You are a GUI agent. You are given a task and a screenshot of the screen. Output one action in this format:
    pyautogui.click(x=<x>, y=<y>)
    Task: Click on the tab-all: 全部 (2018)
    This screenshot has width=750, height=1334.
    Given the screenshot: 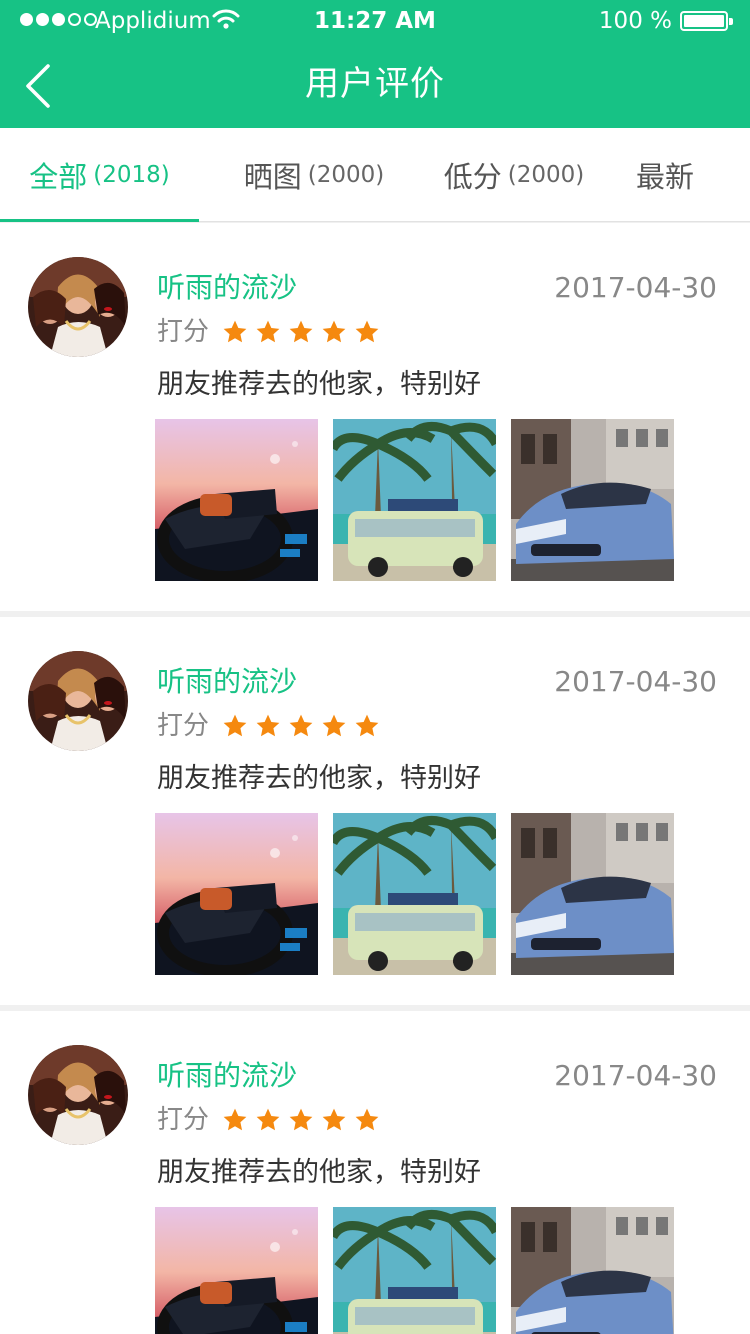 What is the action you would take?
    pyautogui.click(x=99, y=175)
    